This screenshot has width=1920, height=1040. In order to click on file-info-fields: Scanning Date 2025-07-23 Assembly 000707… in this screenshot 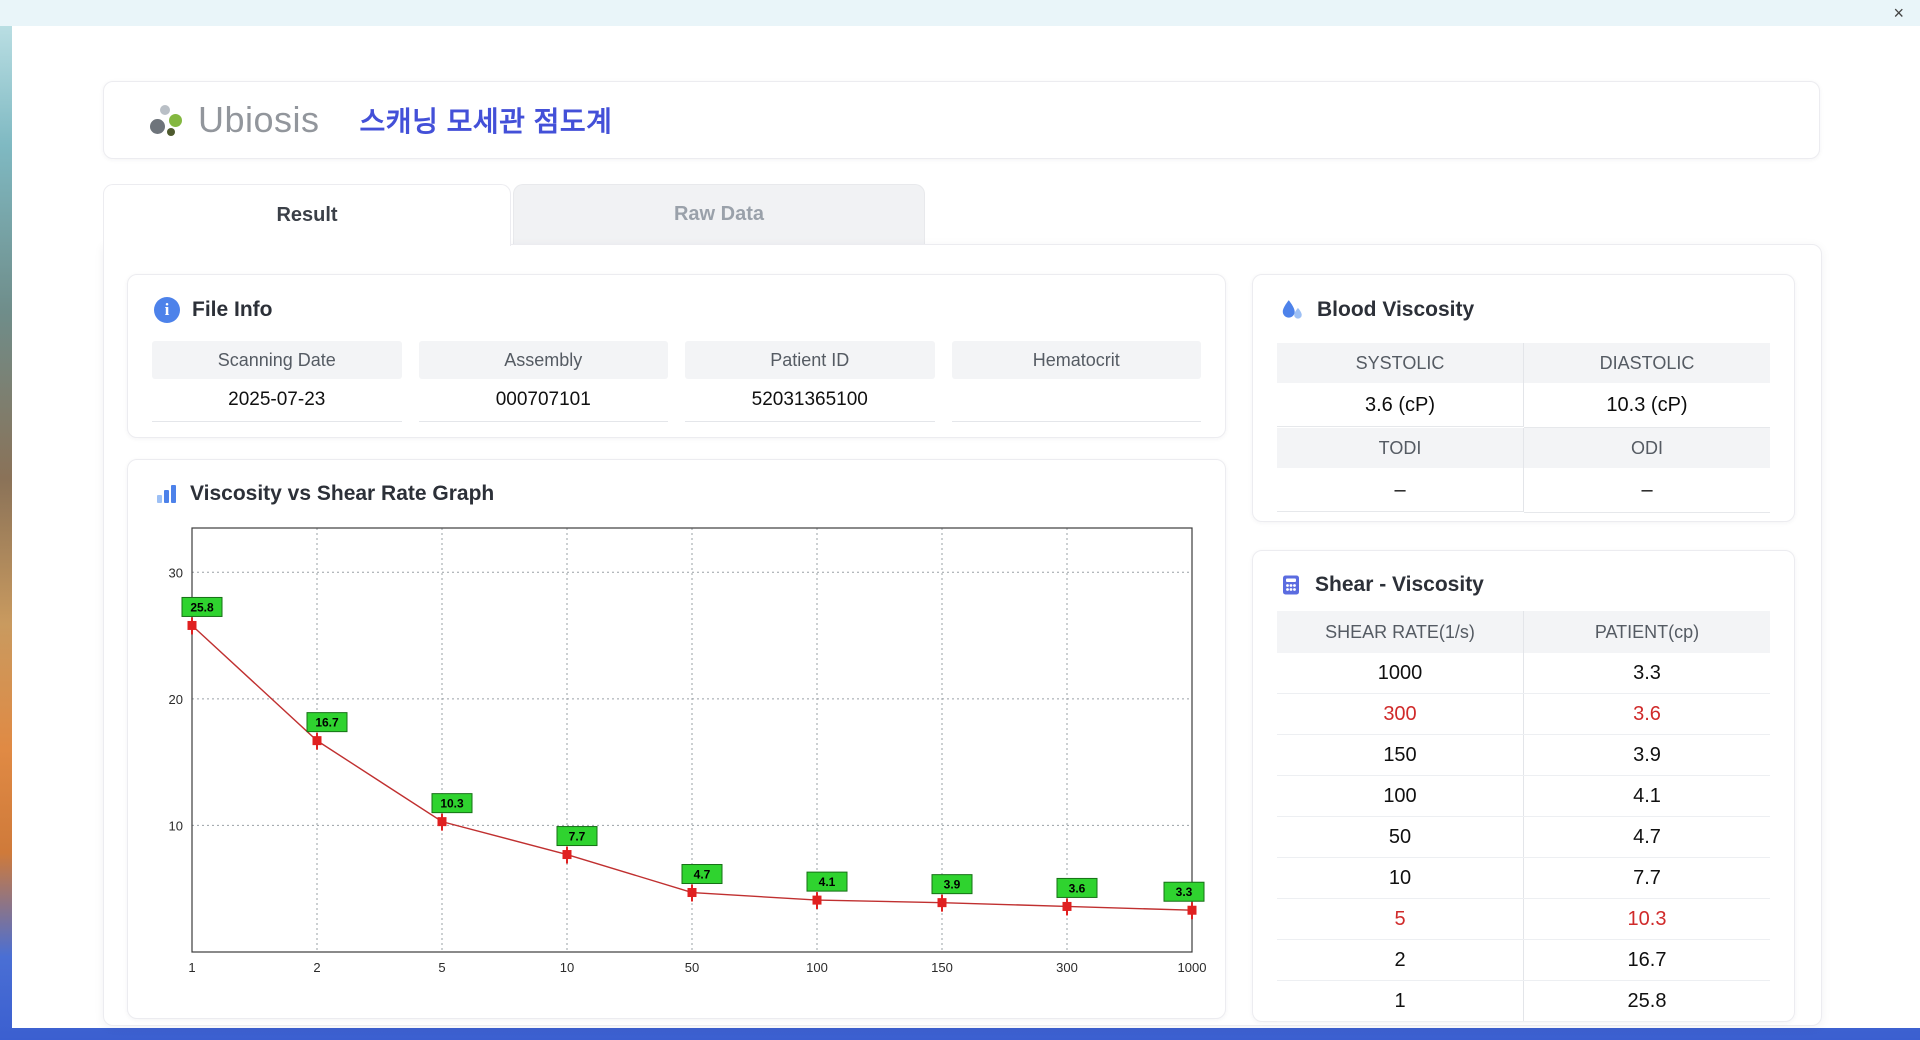, I will do `click(676, 381)`.